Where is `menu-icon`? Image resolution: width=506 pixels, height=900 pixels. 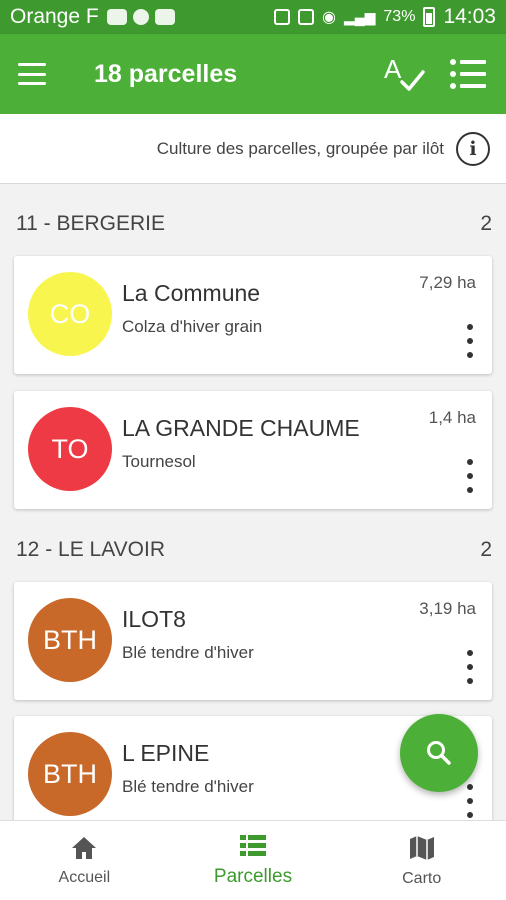 menu-icon is located at coordinates (32, 74).